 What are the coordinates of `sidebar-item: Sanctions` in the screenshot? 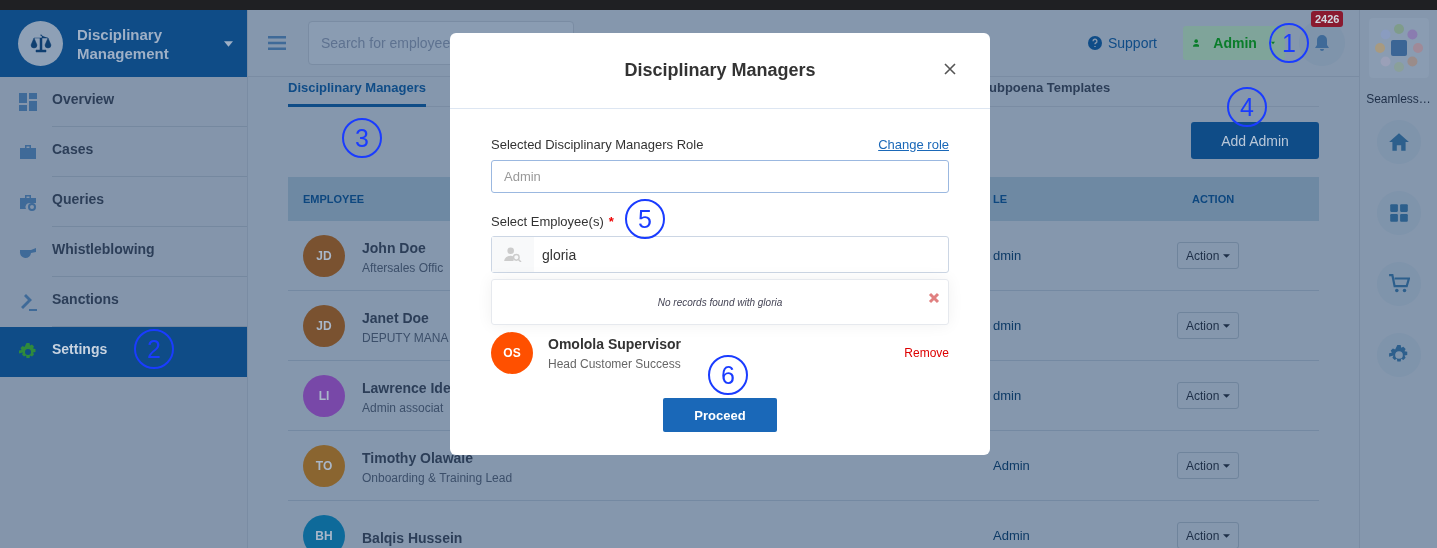 It's located at (123, 302).